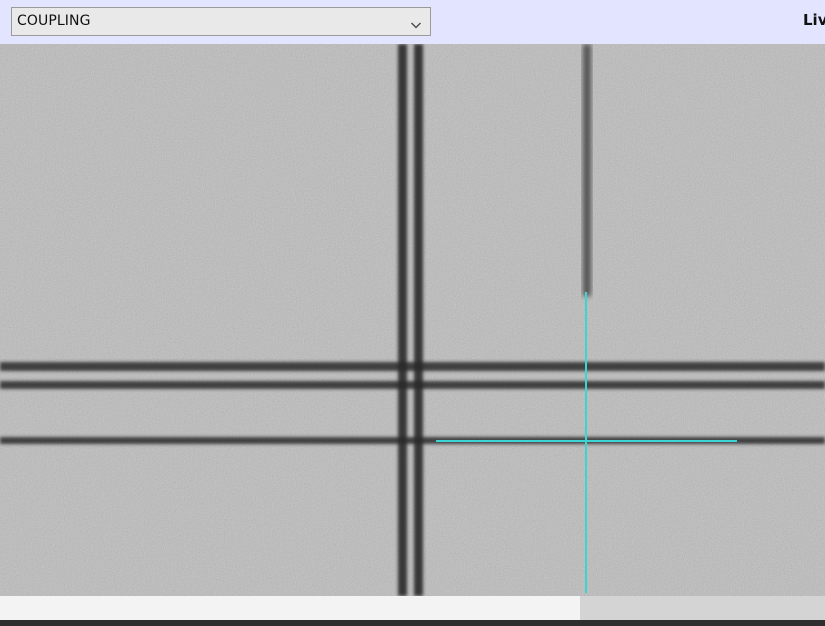  I want to click on horizontal-line-upper, so click(412, 366).